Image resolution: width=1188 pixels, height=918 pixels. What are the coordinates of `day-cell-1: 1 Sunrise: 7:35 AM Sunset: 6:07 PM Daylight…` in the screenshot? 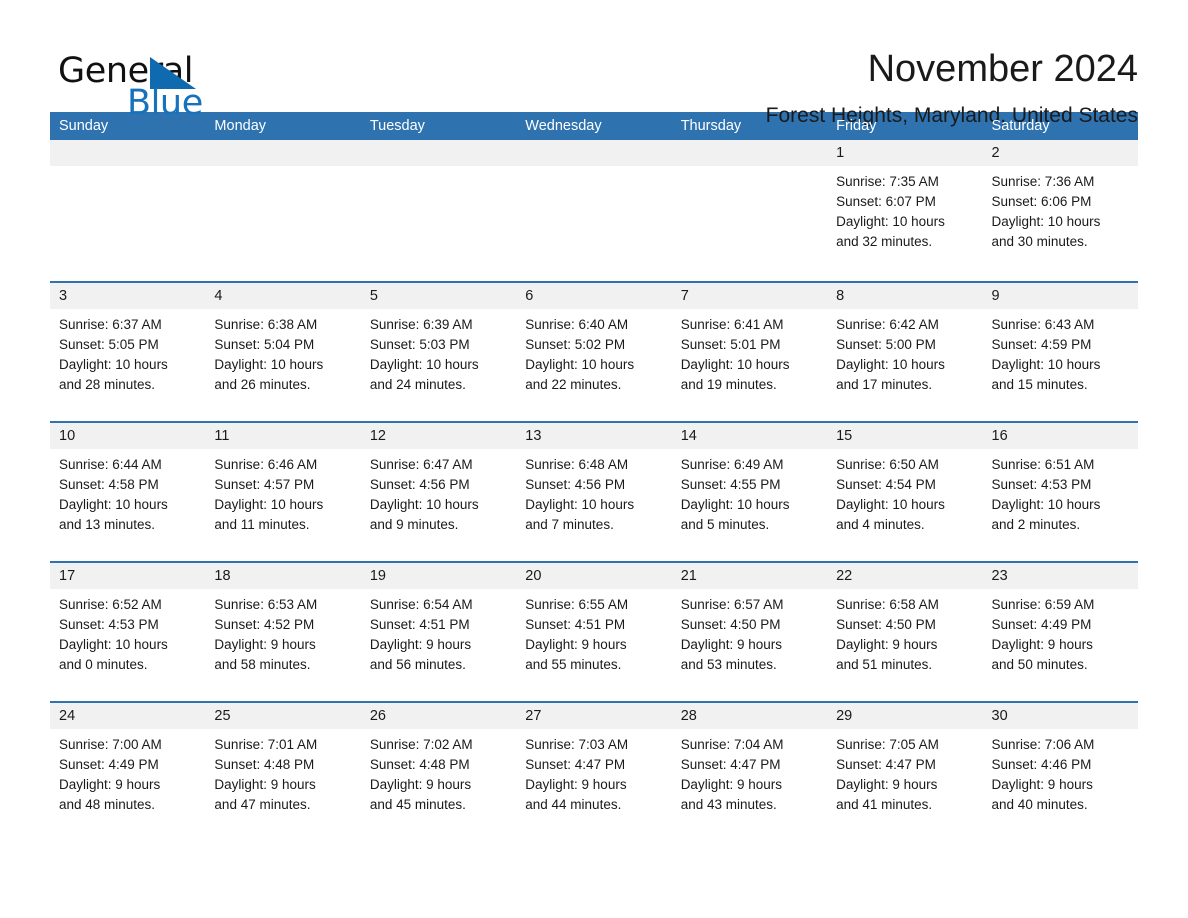 It's located at (905, 207).